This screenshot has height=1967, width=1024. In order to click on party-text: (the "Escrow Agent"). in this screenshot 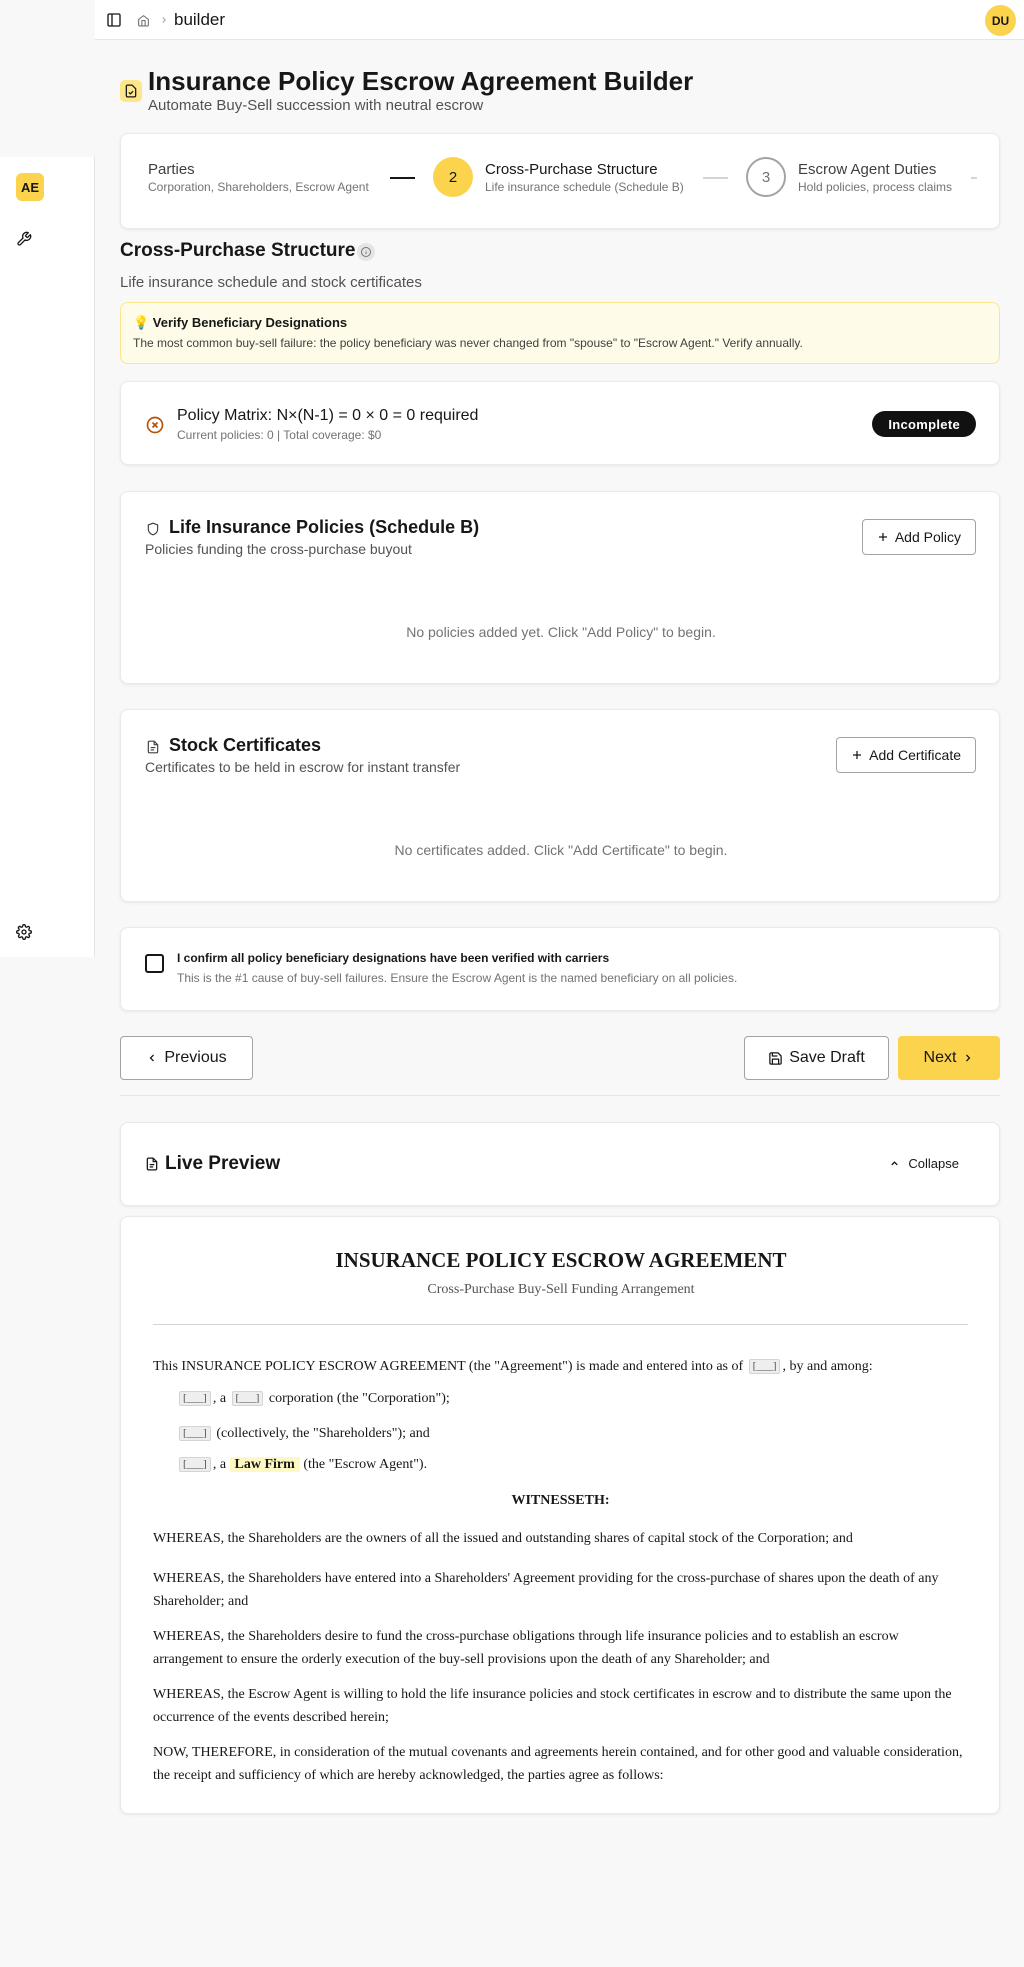, I will do `click(365, 1464)`.